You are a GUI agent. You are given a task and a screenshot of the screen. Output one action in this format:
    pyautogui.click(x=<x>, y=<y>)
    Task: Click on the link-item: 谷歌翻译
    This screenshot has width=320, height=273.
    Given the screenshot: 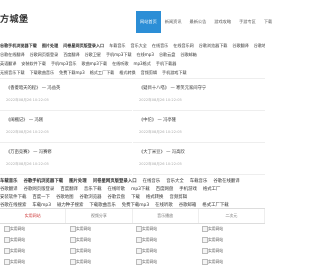 What is the action you would take?
    pyautogui.click(x=240, y=45)
    